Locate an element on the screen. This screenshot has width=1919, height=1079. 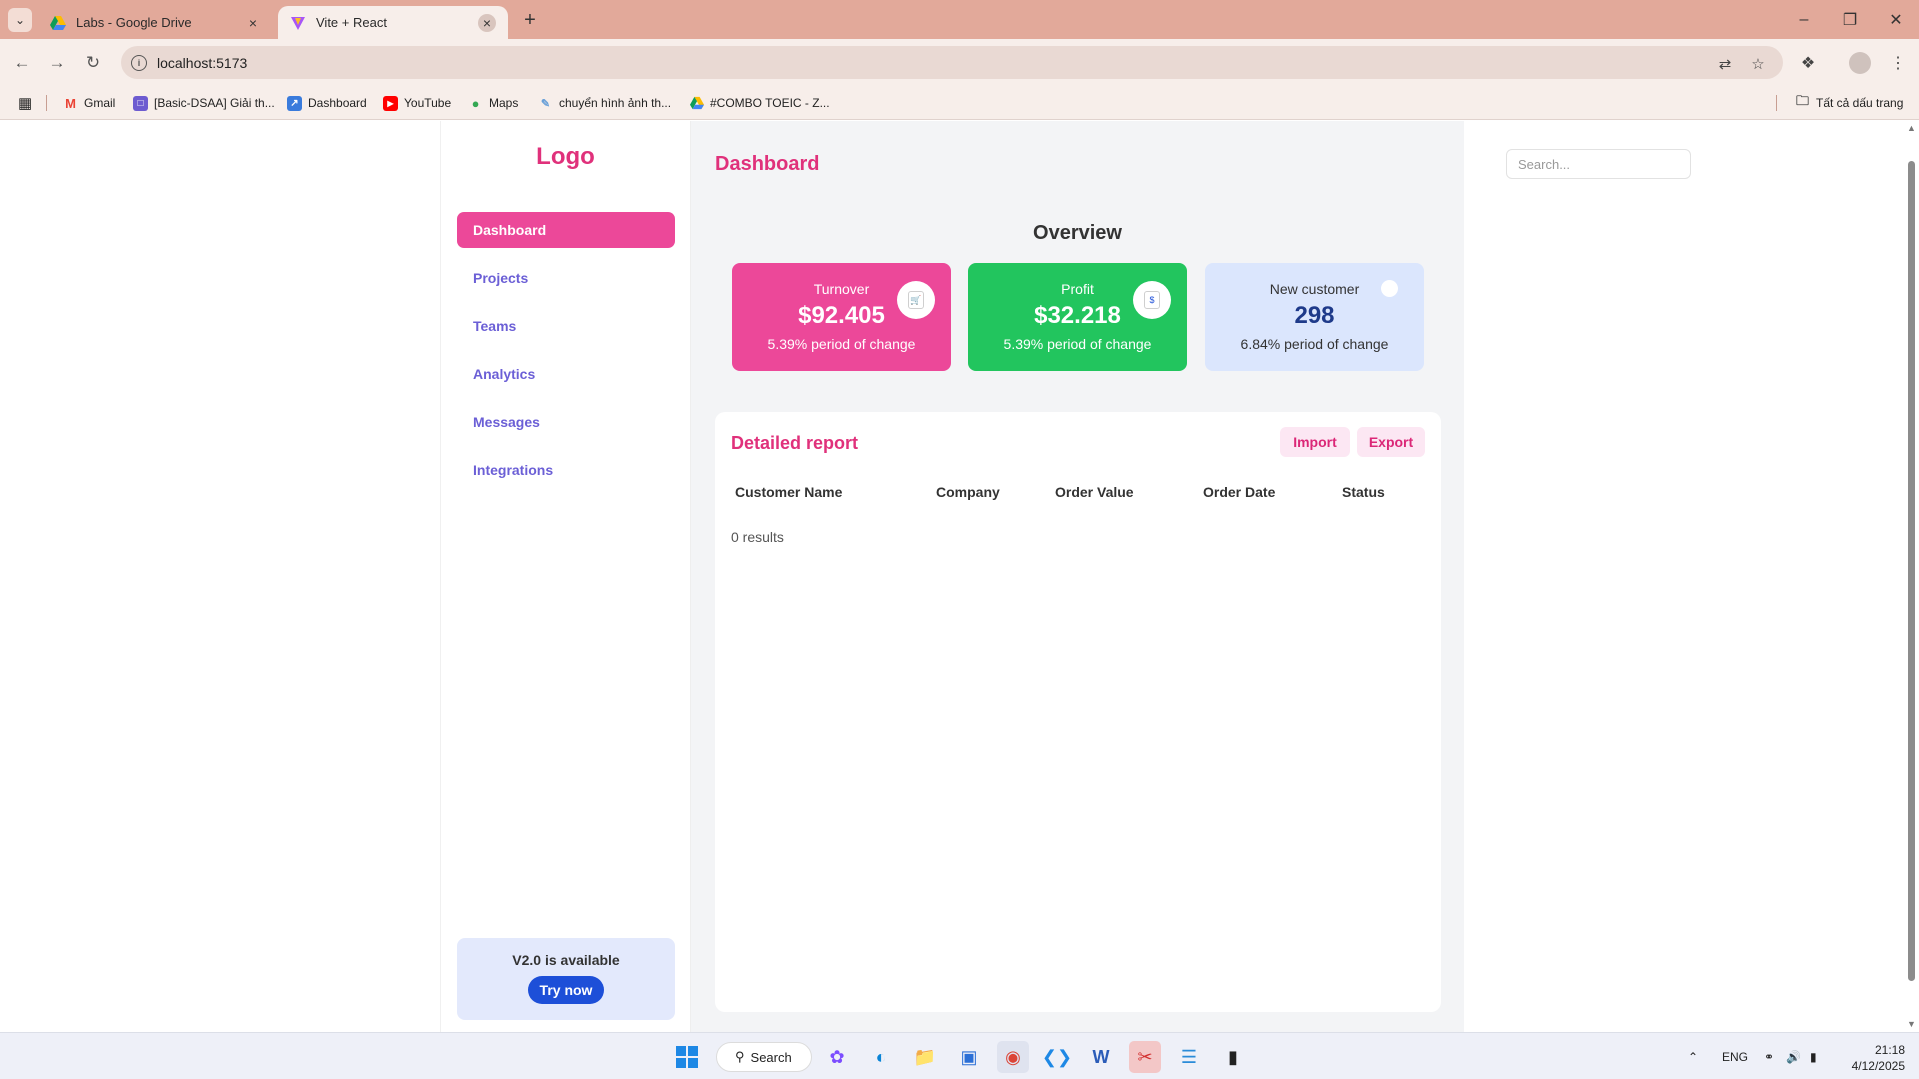
wifi-icon: ⚭ is located at coordinates (1769, 1056).